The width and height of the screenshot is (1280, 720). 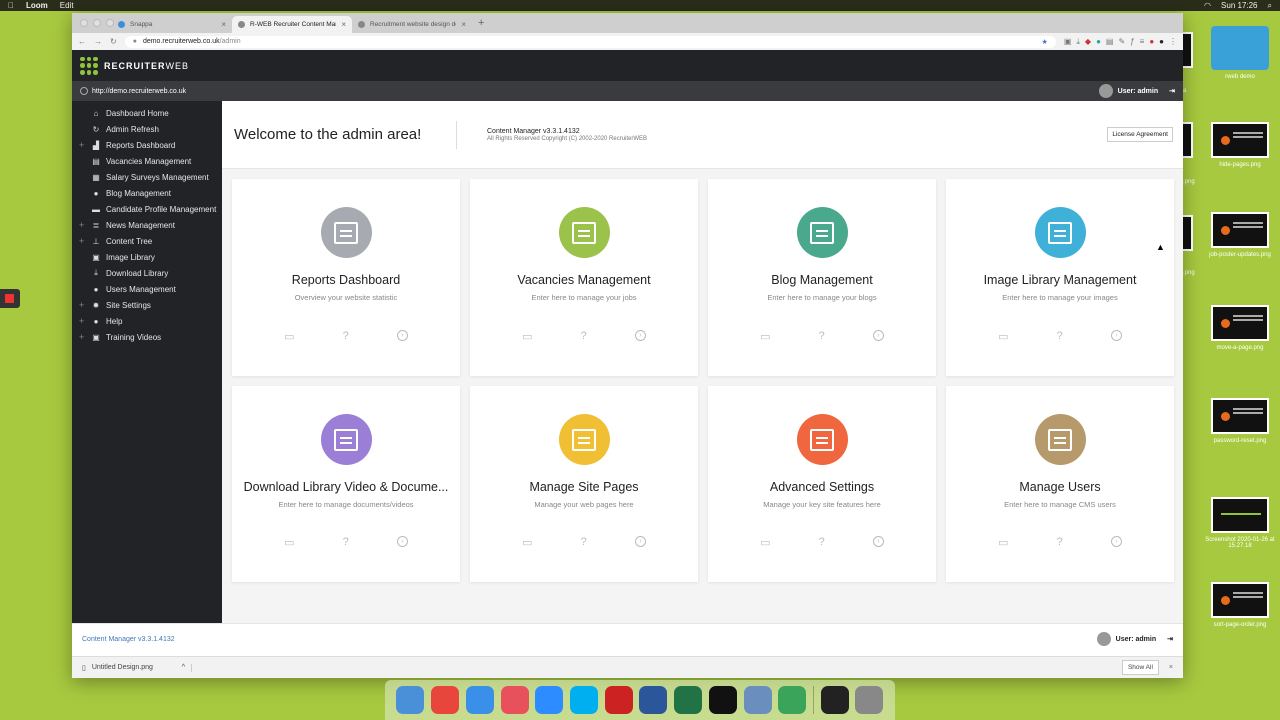 What do you see at coordinates (147, 129) in the screenshot?
I see `sidebar-item: ↻ Admin Refresh` at bounding box center [147, 129].